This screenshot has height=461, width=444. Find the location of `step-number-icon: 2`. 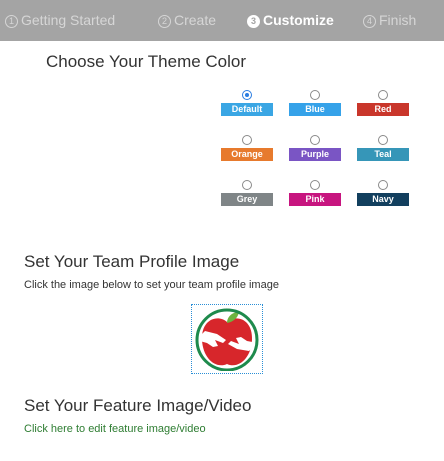

step-number-icon: 2 is located at coordinates (164, 21).